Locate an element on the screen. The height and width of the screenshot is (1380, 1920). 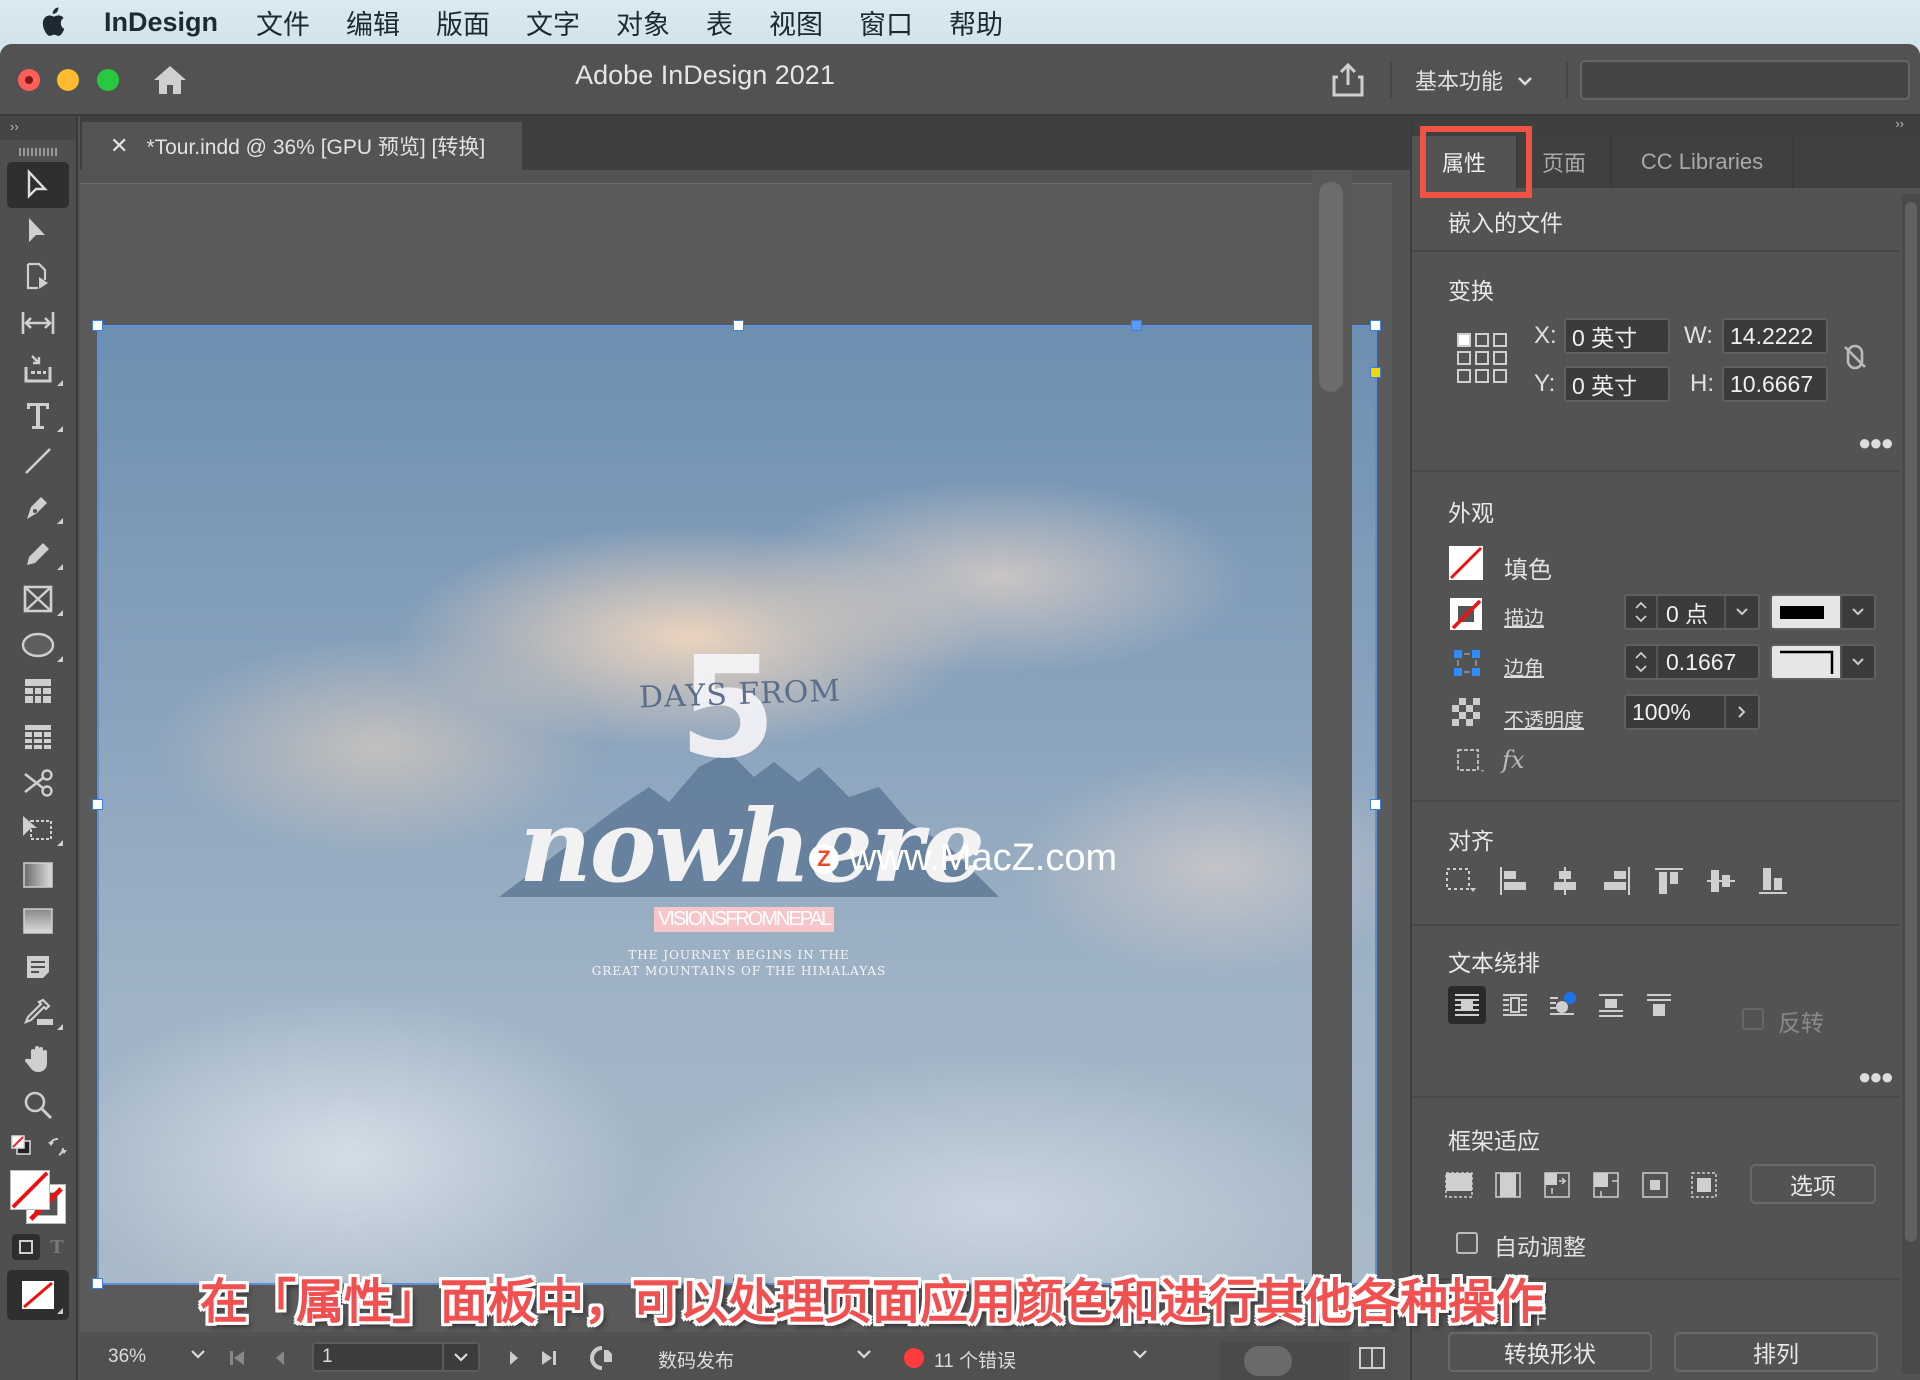
content-aware-fit-icon is located at coordinates (1704, 1185).